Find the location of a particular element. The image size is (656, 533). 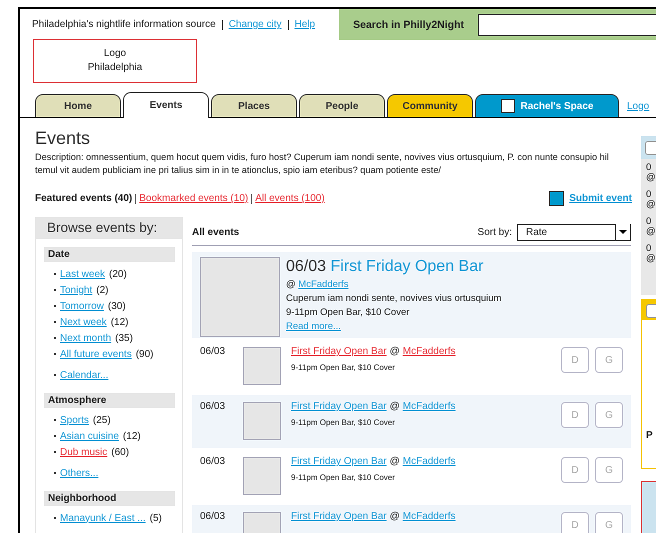

filter-link: Next week is located at coordinates (83, 322).